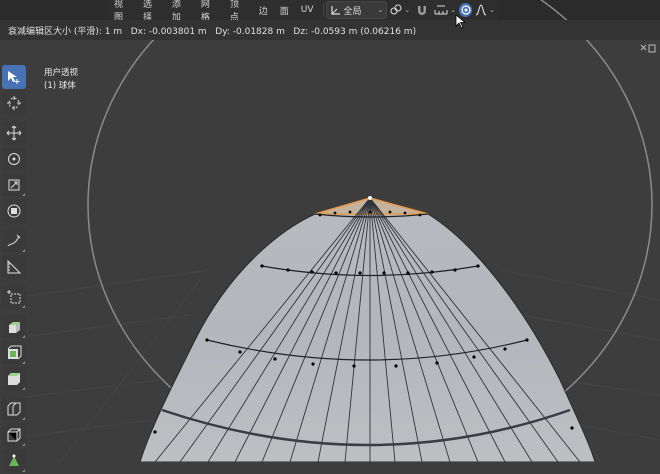 This screenshot has height=474, width=660. What do you see at coordinates (307, 10) in the screenshot?
I see `menu-uv: UV` at bounding box center [307, 10].